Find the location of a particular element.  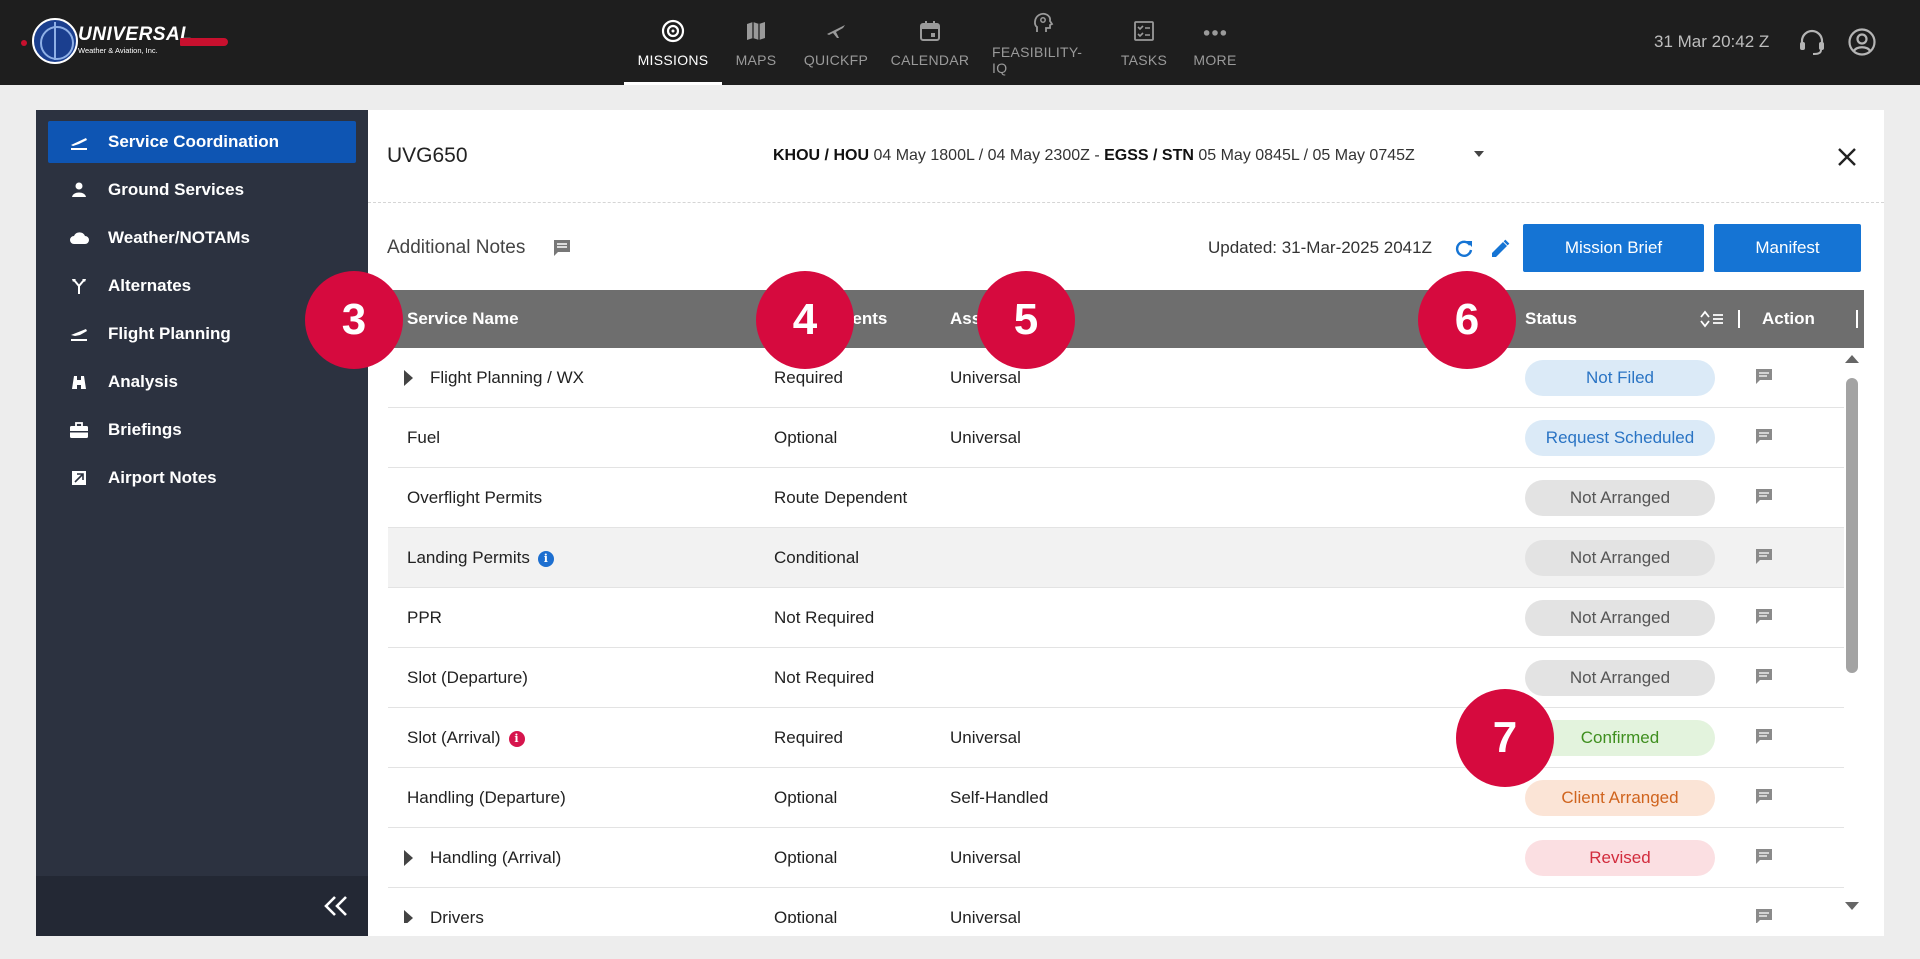

cell-requirement: Required is located at coordinates (808, 377).